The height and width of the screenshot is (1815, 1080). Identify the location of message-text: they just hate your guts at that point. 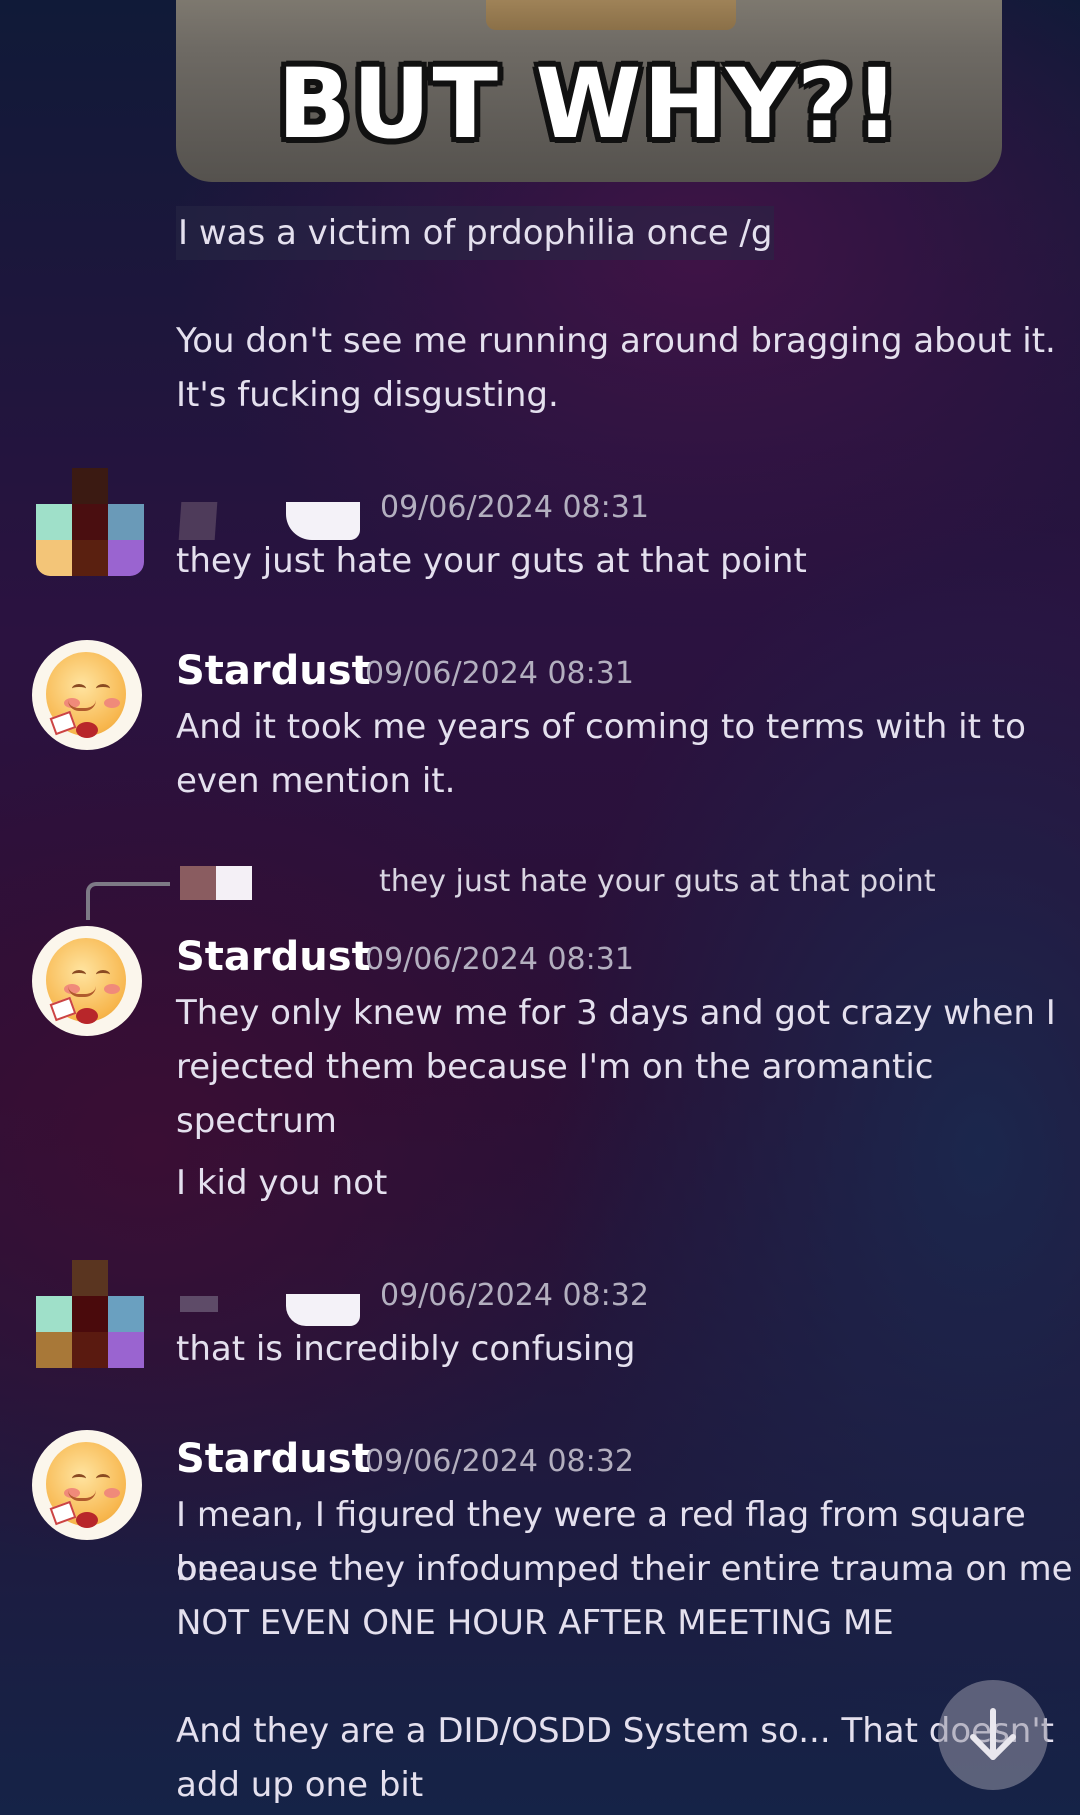
(491, 561).